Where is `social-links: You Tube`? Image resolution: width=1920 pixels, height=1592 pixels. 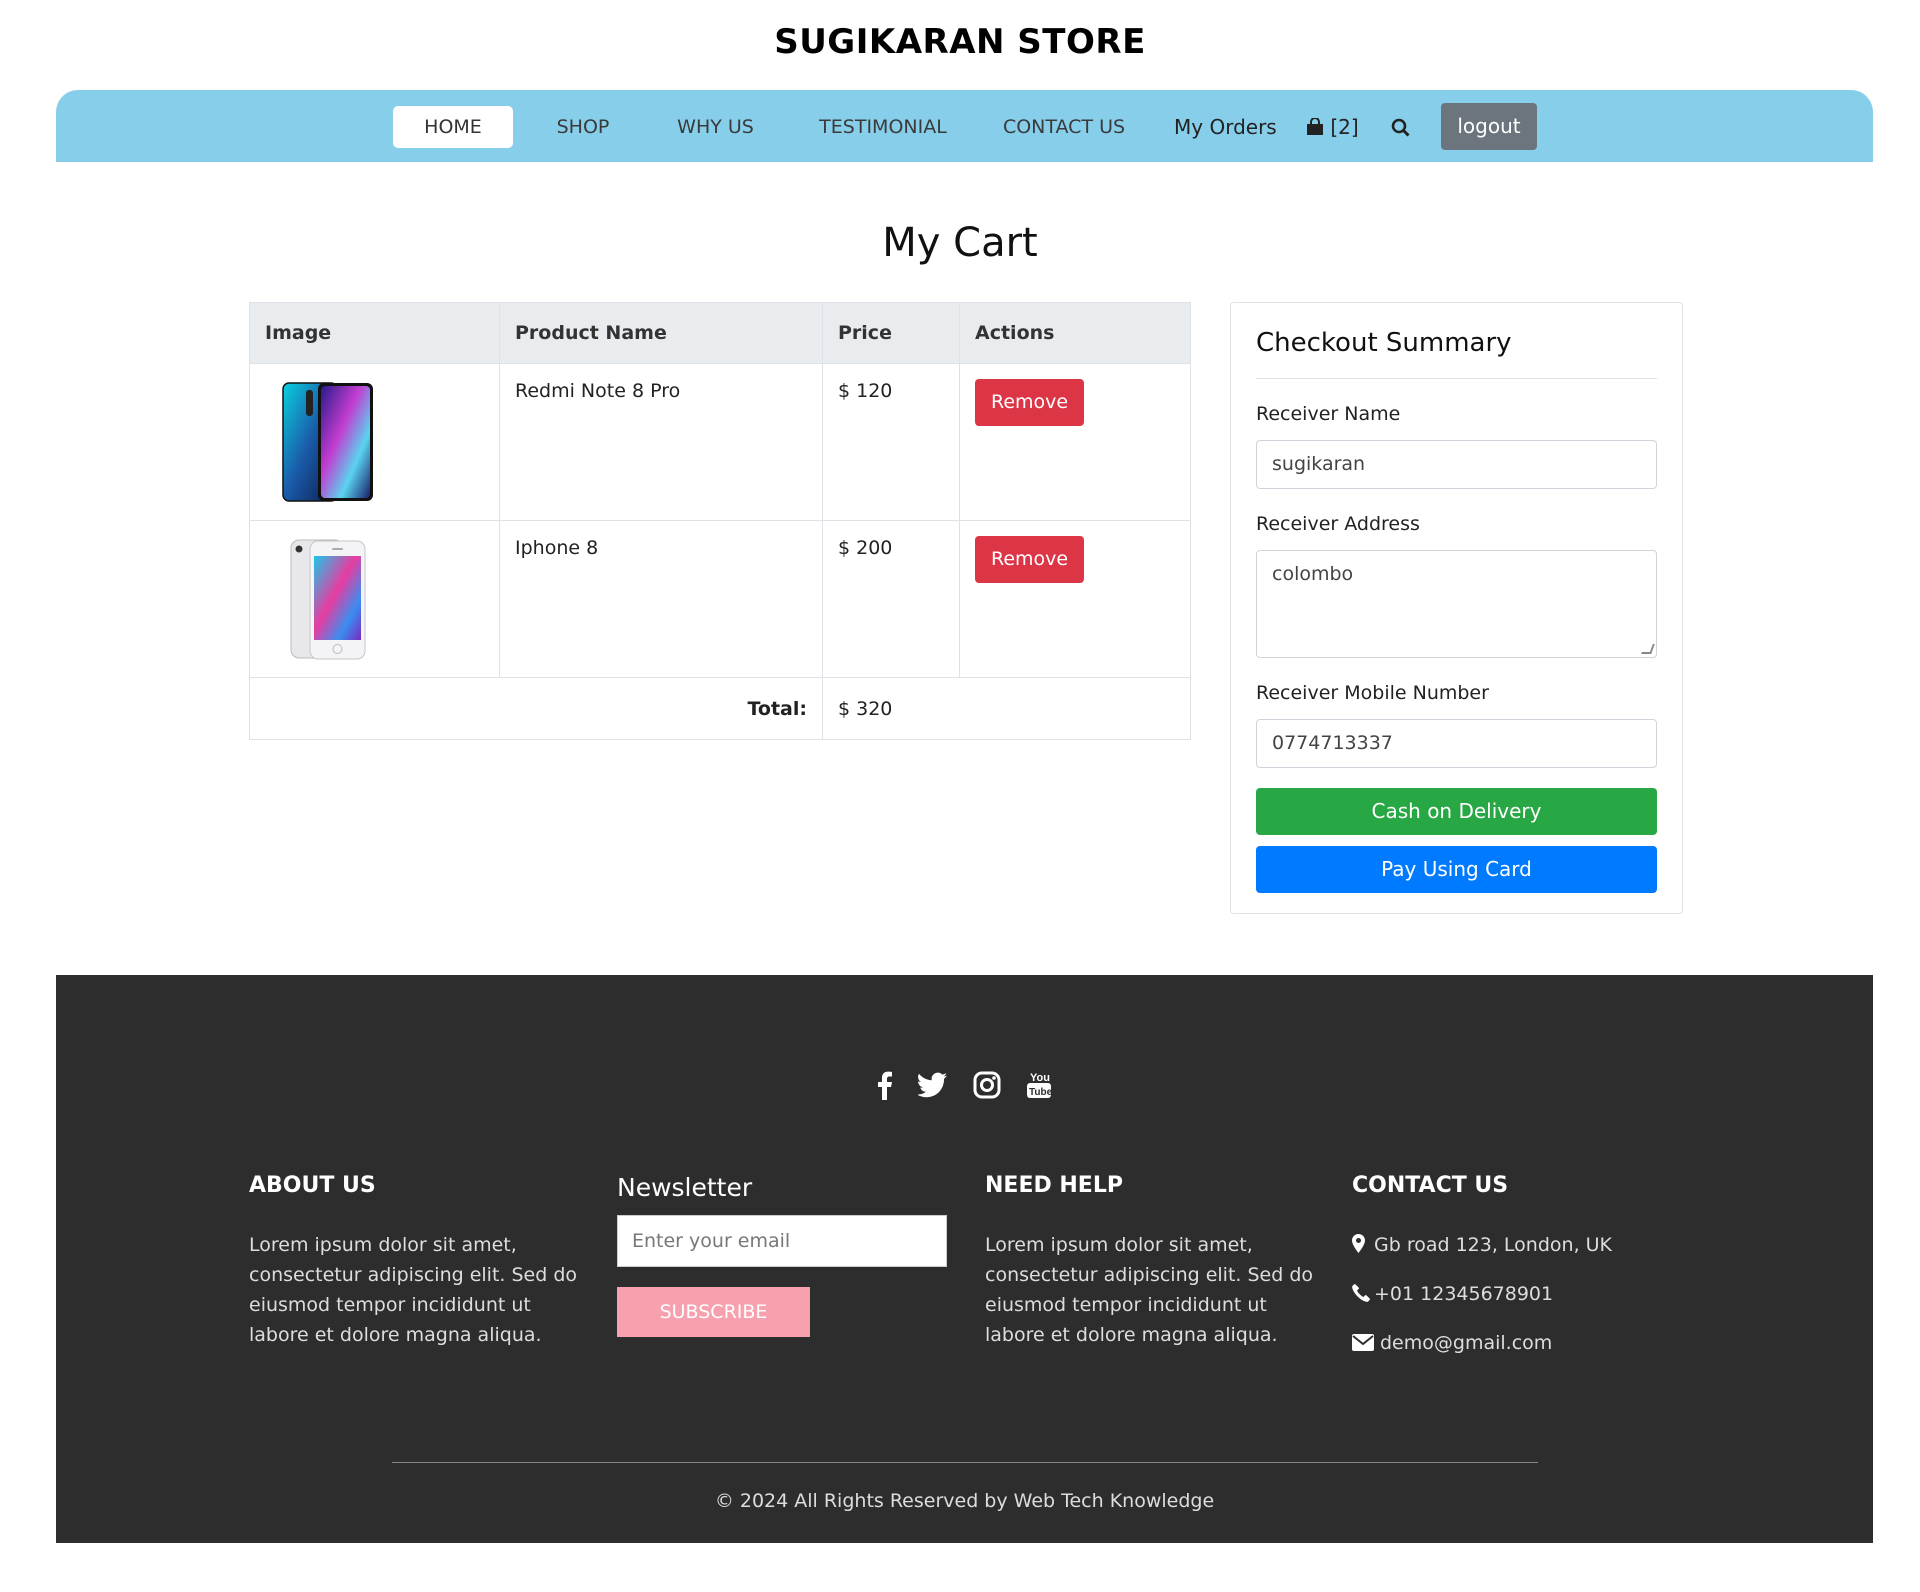 social-links: You Tube is located at coordinates (964, 1088).